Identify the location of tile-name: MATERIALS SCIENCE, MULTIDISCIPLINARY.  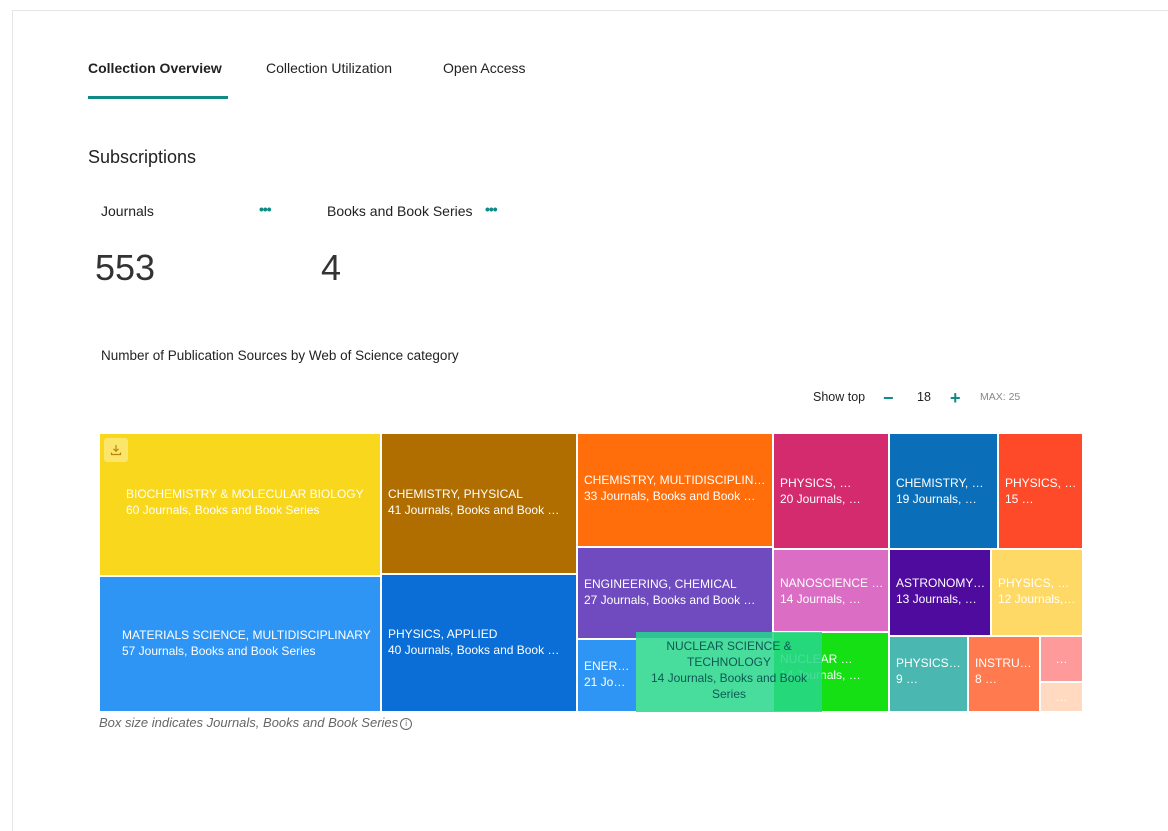
(246, 635).